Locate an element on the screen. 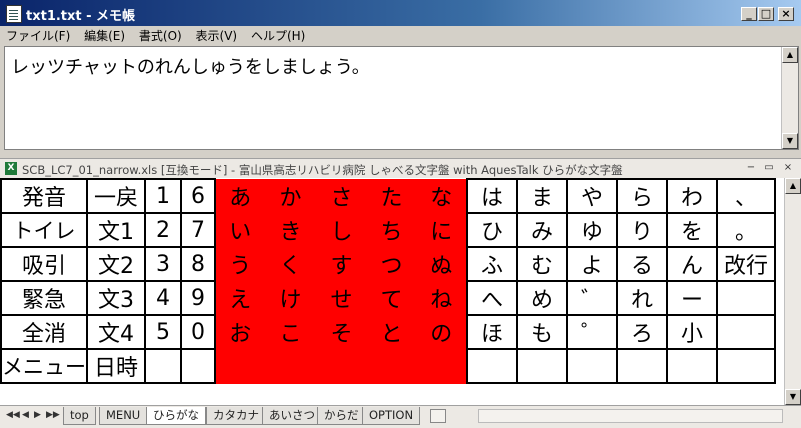 This screenshot has height=428, width=801. grid-cell: く is located at coordinates (290, 264).